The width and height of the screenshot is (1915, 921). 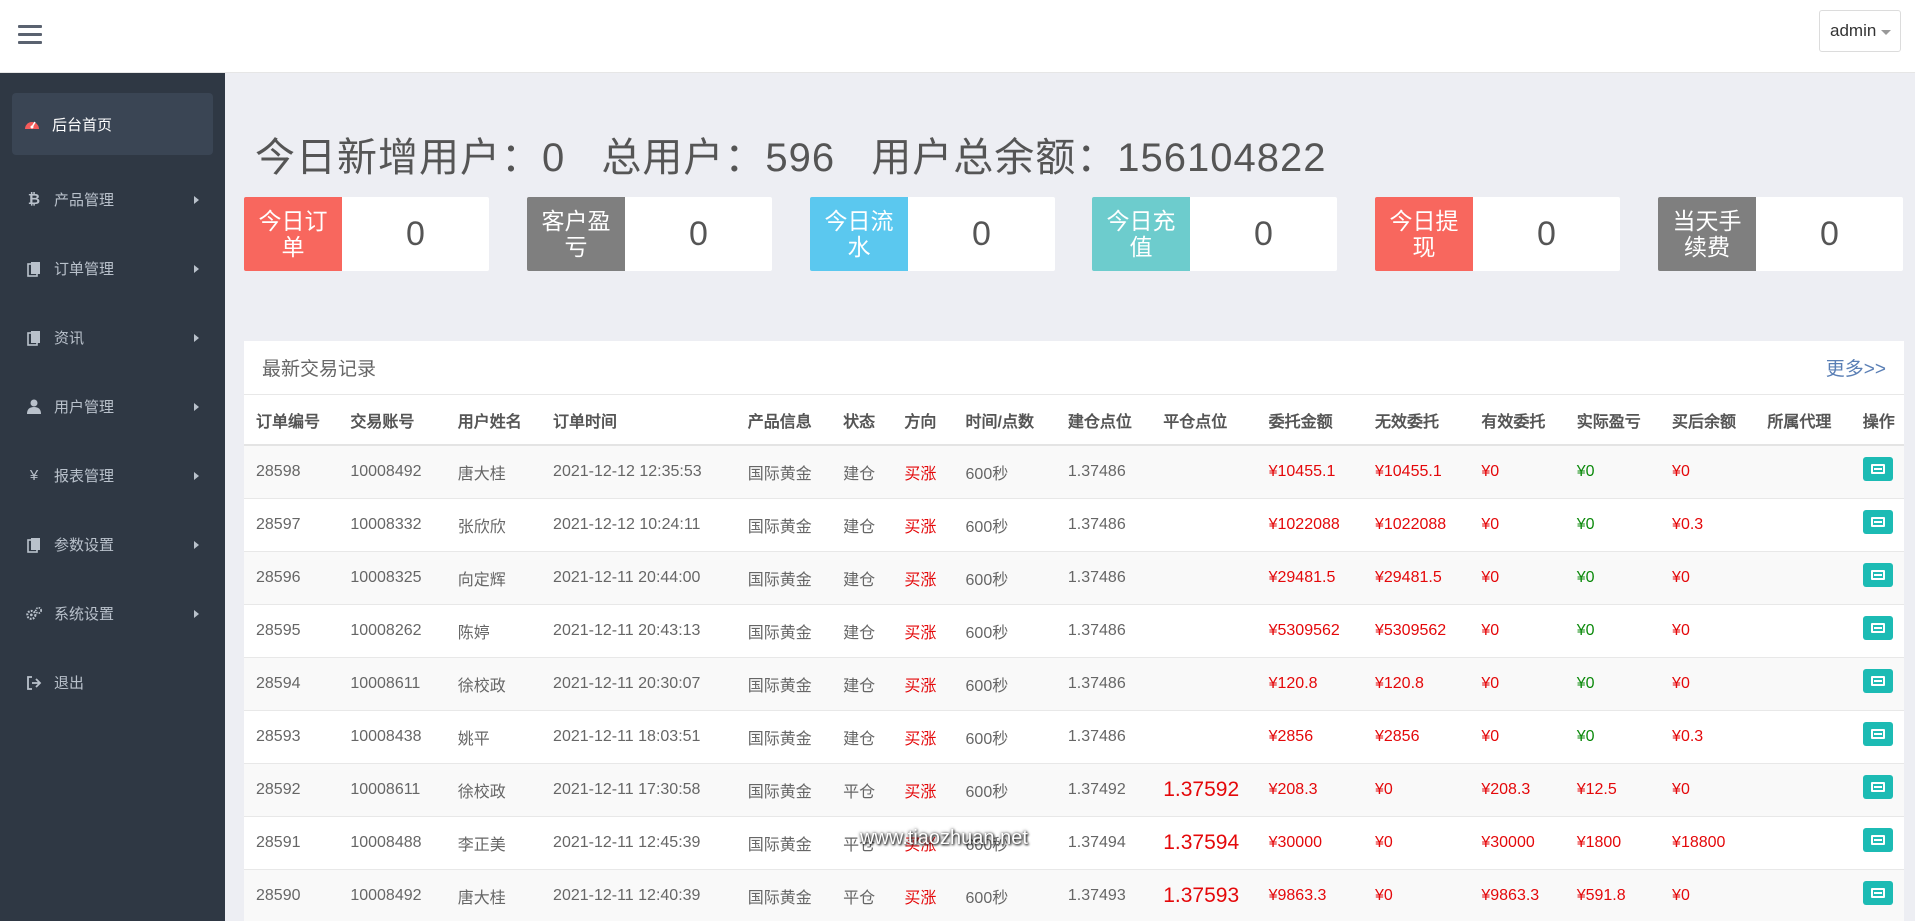 I want to click on sidebar-item-orders: 订单管理, so click(x=112, y=268).